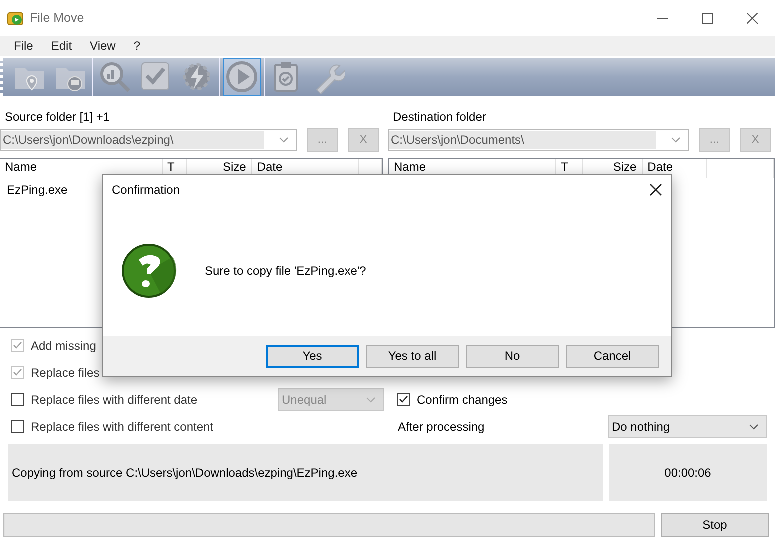 This screenshot has width=775, height=547. Describe the element at coordinates (63, 345) in the screenshot. I see `option-label: Add missing` at that location.